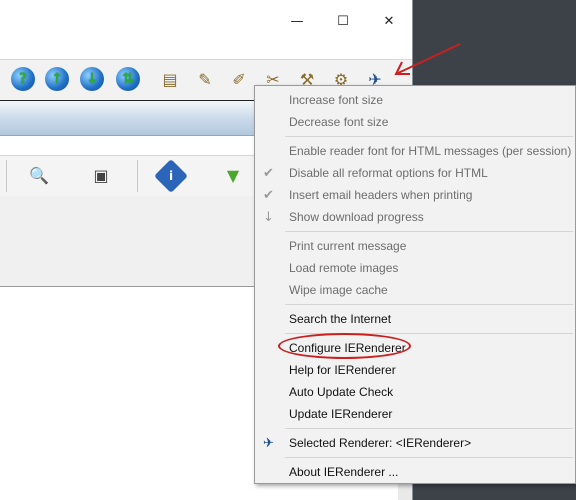 This screenshot has height=500, width=576. What do you see at coordinates (297, 21) in the screenshot?
I see `minimize-button: —` at bounding box center [297, 21].